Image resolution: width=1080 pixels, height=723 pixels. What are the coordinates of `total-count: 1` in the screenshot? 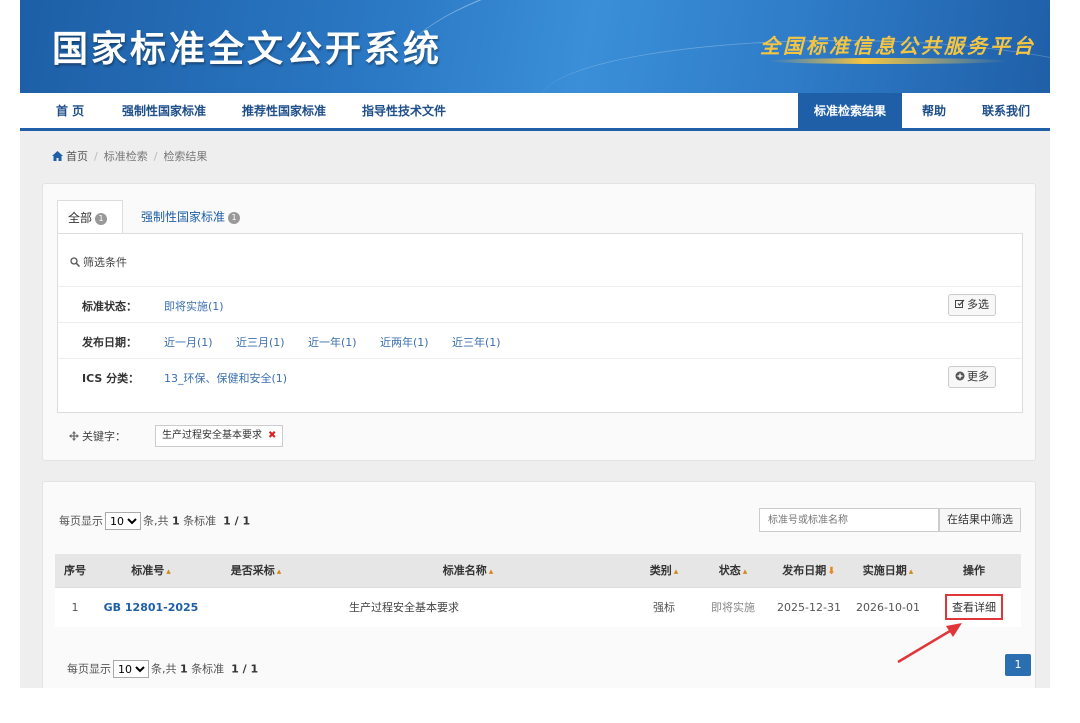 It's located at (176, 521).